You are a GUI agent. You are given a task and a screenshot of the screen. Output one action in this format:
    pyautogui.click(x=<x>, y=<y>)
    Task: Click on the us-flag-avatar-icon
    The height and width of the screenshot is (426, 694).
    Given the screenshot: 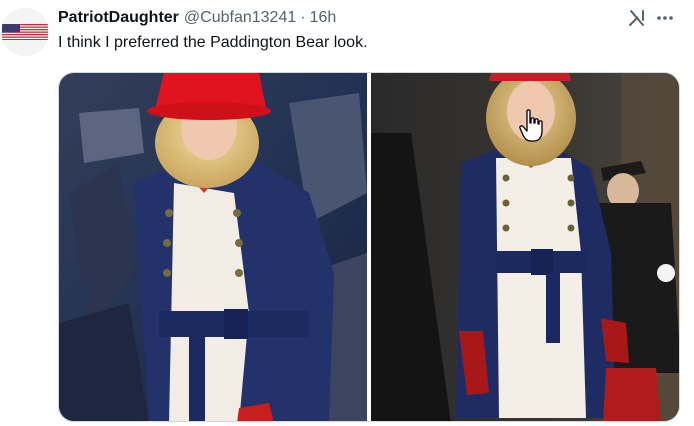 What is the action you would take?
    pyautogui.click(x=25, y=32)
    